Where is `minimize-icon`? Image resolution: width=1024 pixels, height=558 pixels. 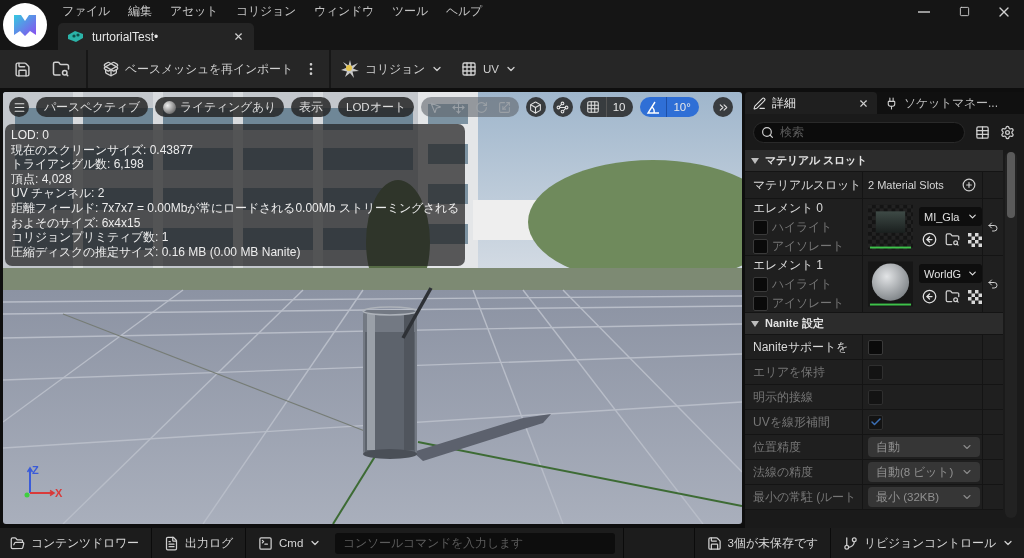 minimize-icon is located at coordinates (924, 11).